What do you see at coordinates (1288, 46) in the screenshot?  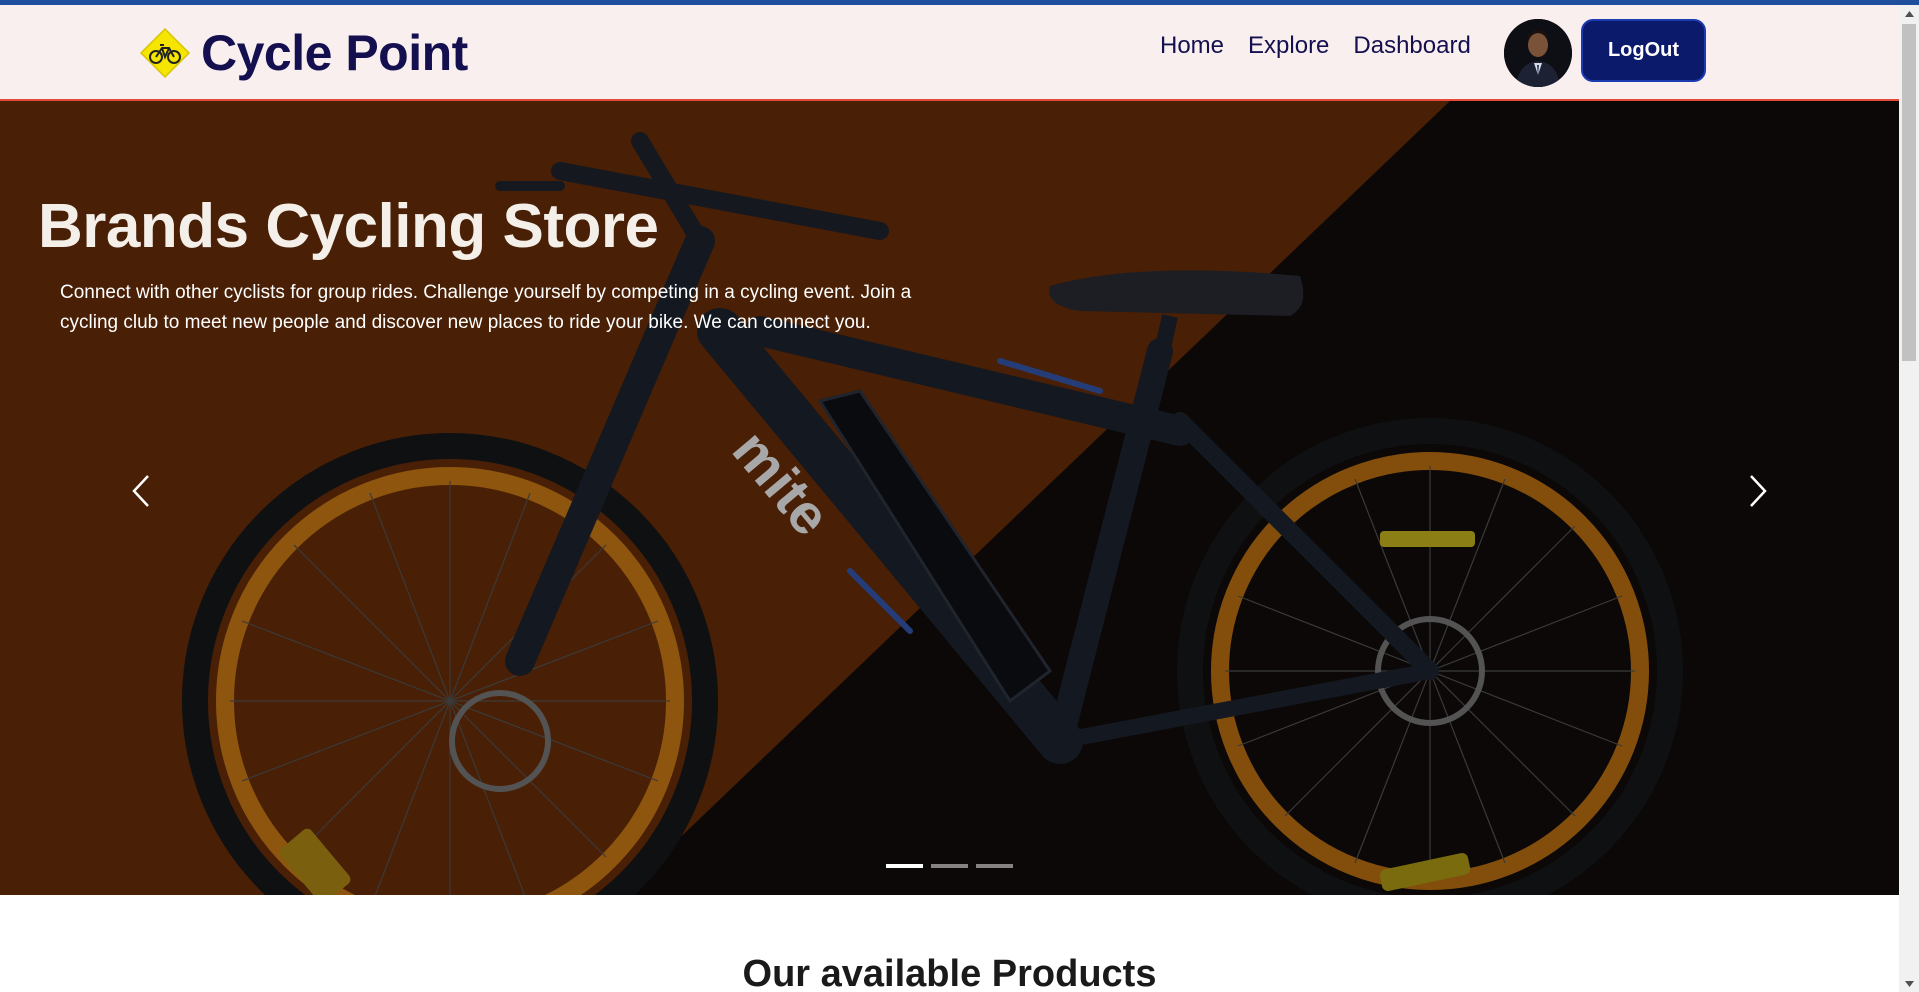 I see `nav-explore-link: Explore` at bounding box center [1288, 46].